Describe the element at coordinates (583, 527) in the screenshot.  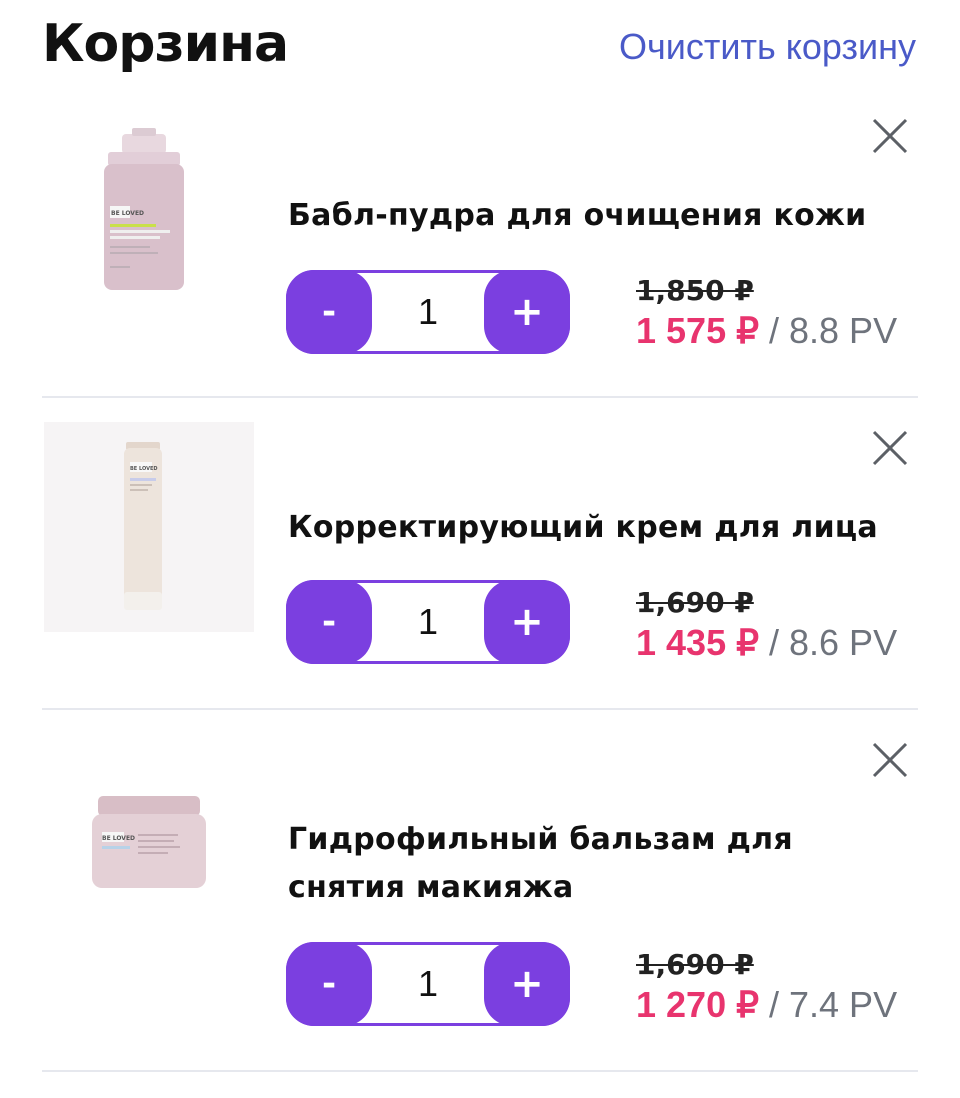
I see `product-name: Корректирующий крем для лица` at that location.